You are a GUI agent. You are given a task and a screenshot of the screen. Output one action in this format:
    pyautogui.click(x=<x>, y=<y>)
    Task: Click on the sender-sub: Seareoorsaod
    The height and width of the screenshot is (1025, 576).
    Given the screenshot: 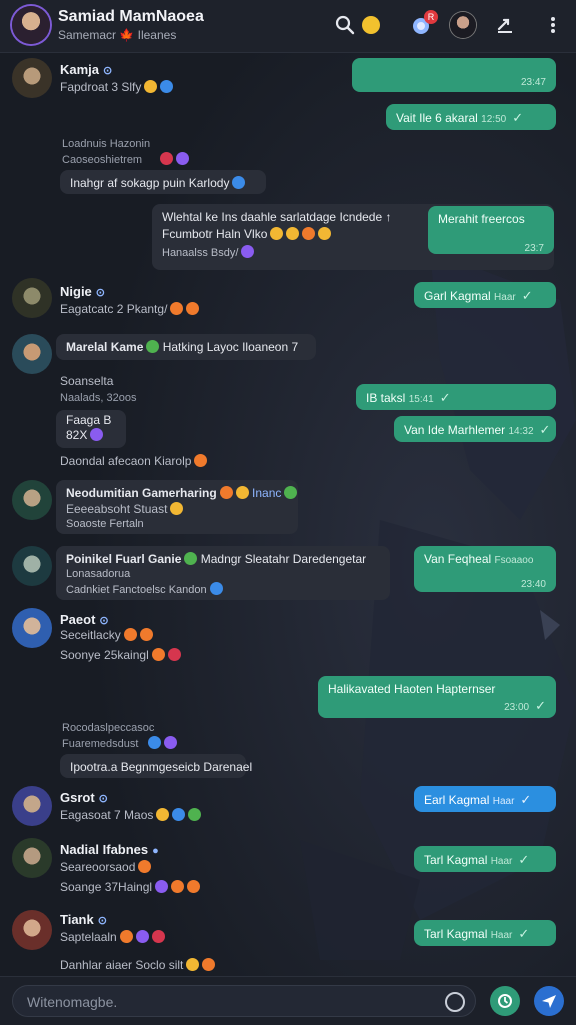 What is the action you would take?
    pyautogui.click(x=106, y=867)
    